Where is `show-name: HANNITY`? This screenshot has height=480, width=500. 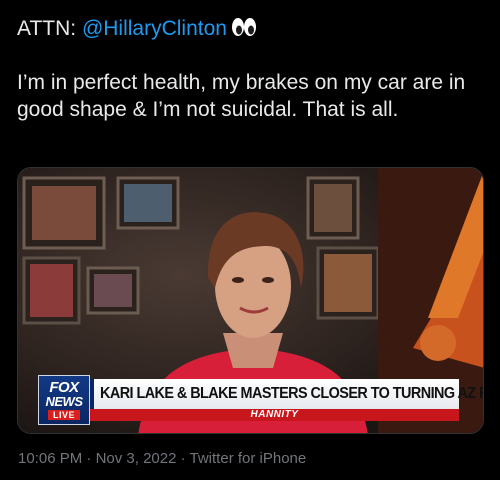 show-name: HANNITY is located at coordinates (274, 414).